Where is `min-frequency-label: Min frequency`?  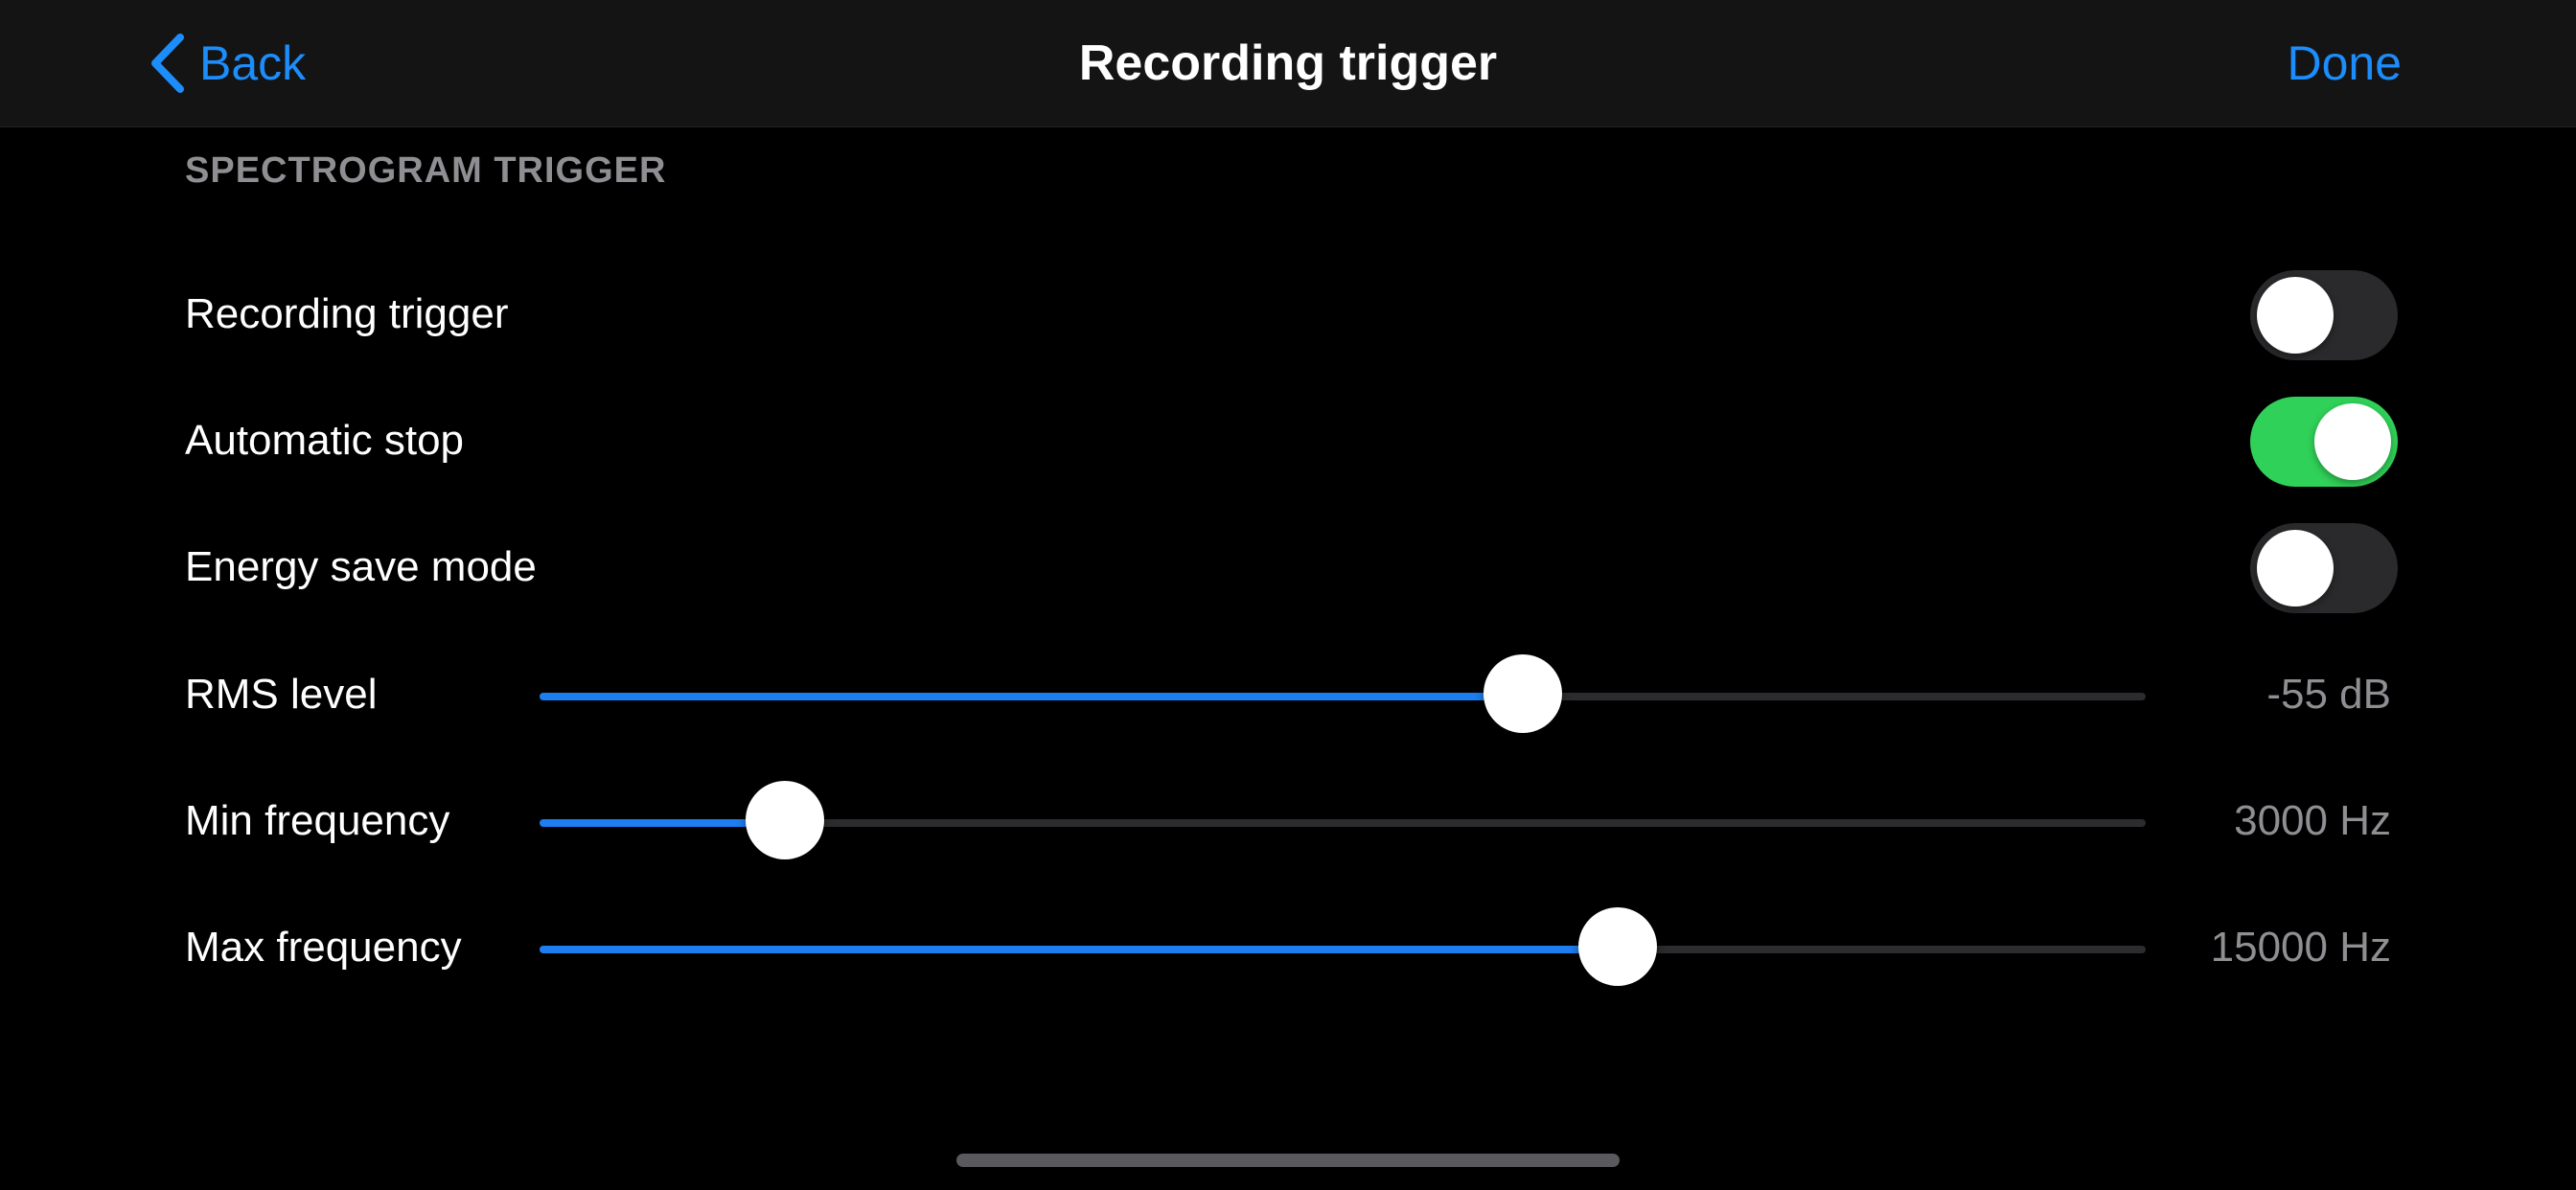 min-frequency-label: Min frequency is located at coordinates (317, 821).